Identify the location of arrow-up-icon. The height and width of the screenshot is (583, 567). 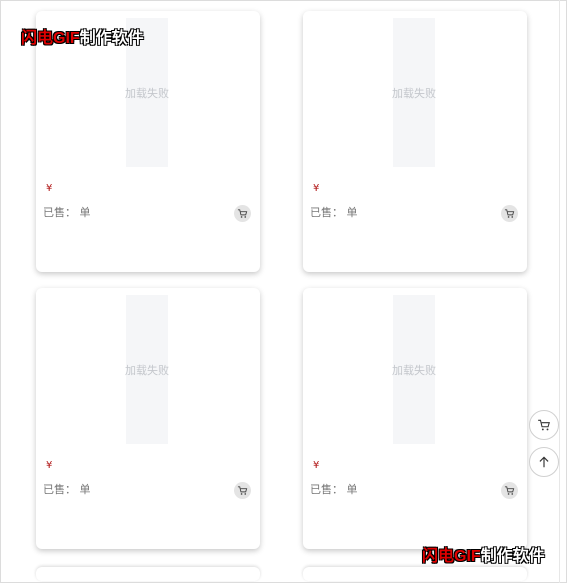
(544, 462).